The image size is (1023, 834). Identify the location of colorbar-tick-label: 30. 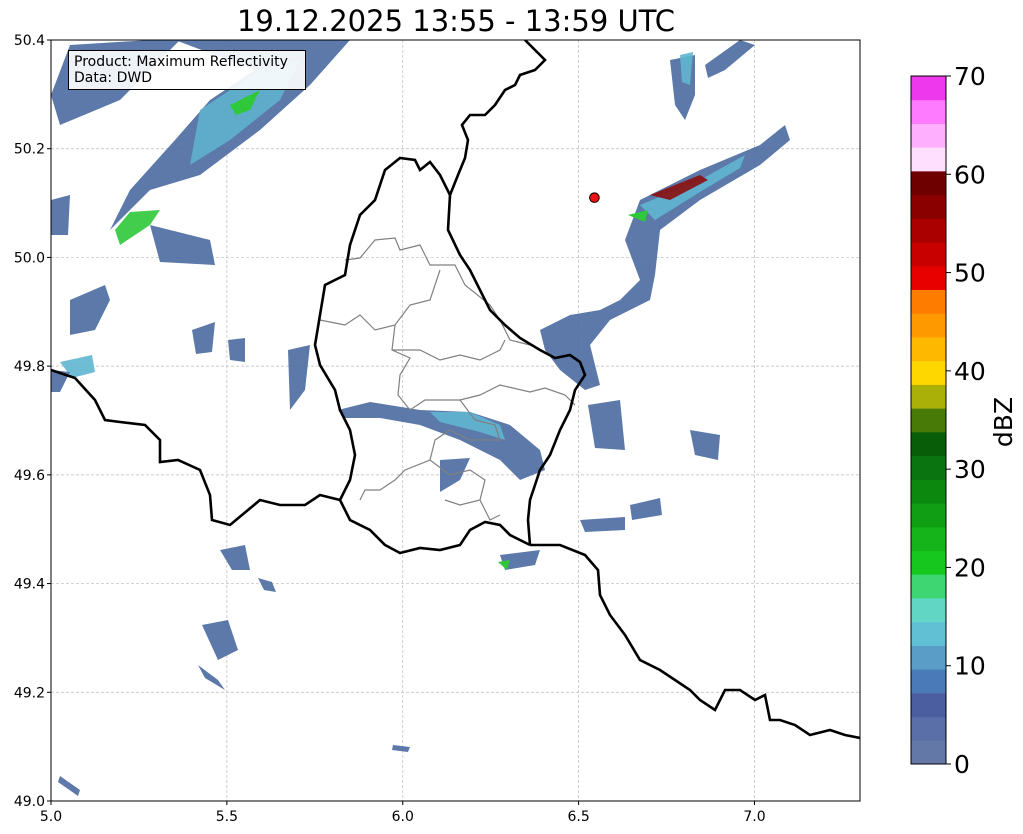
(970, 469).